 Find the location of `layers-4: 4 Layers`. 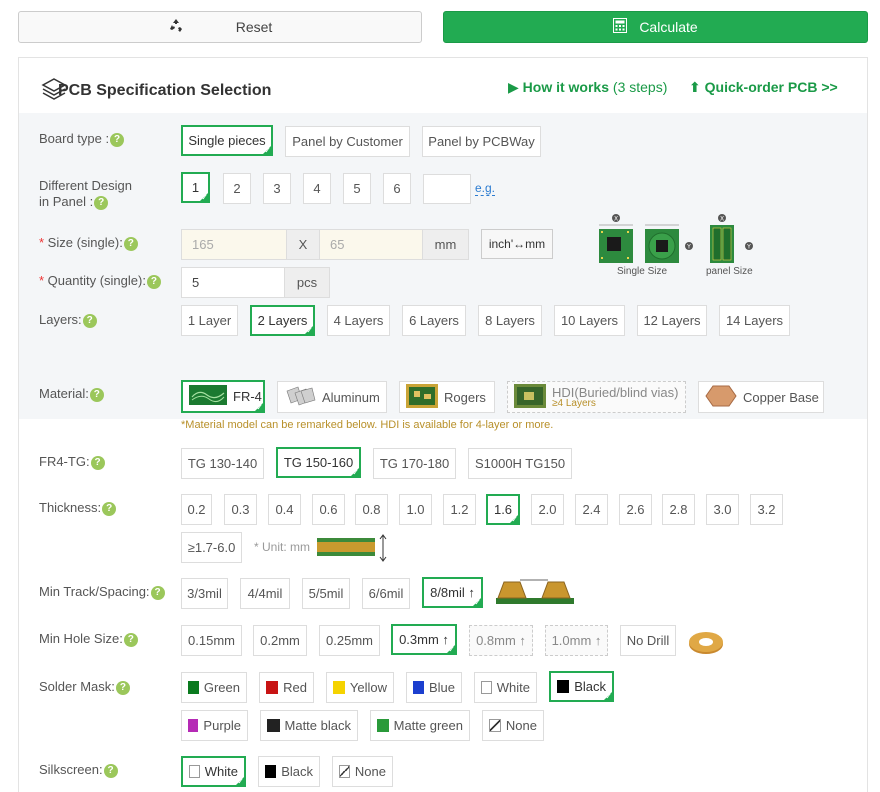

layers-4: 4 Layers is located at coordinates (358, 320).